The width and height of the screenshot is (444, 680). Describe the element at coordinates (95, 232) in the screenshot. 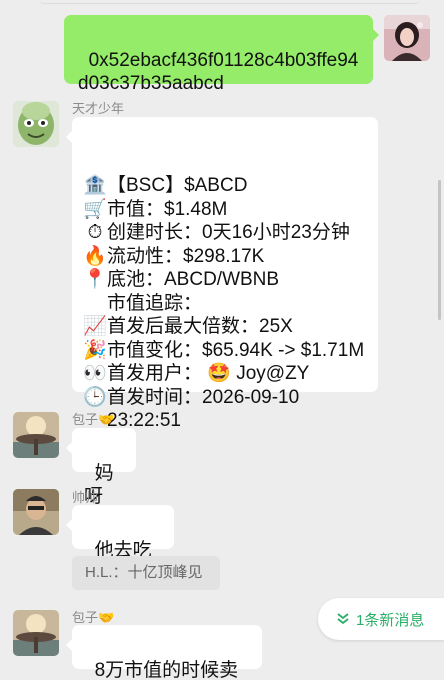

I see `stopwatch-icon: ⏱` at that location.